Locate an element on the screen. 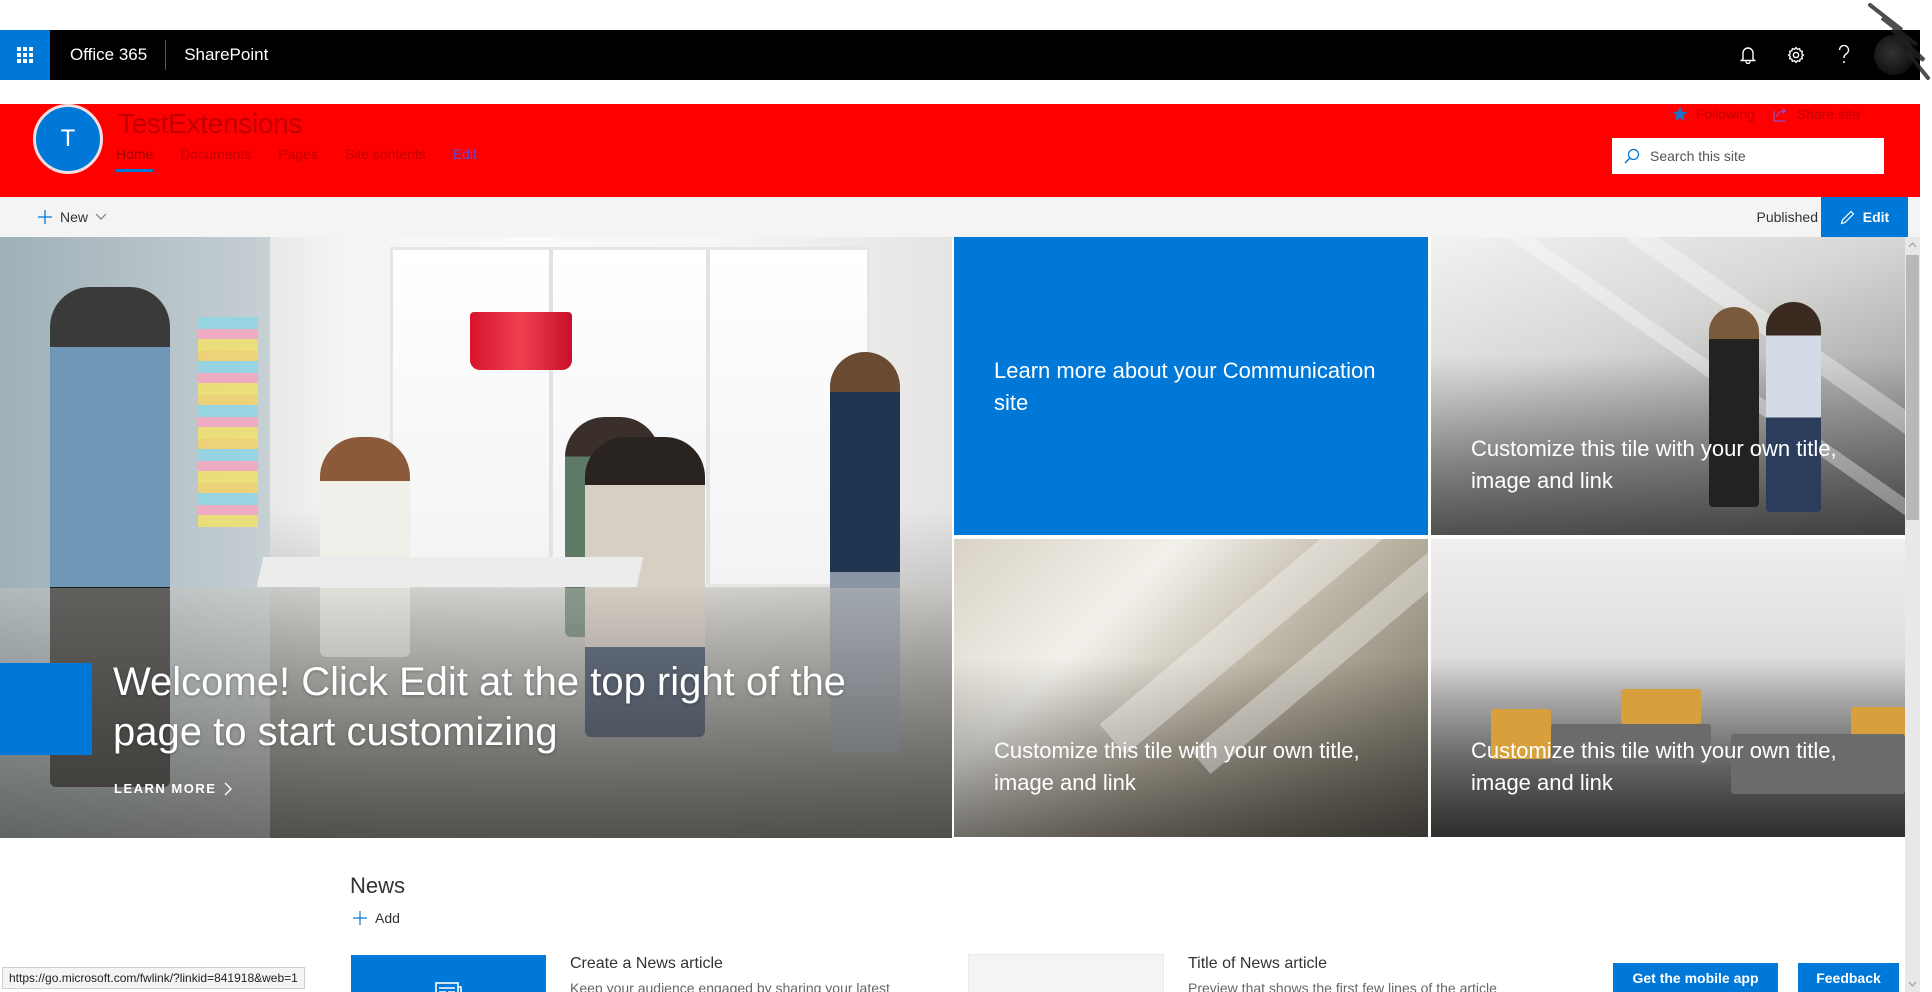 The image size is (1932, 992). help-icon is located at coordinates (1844, 54).